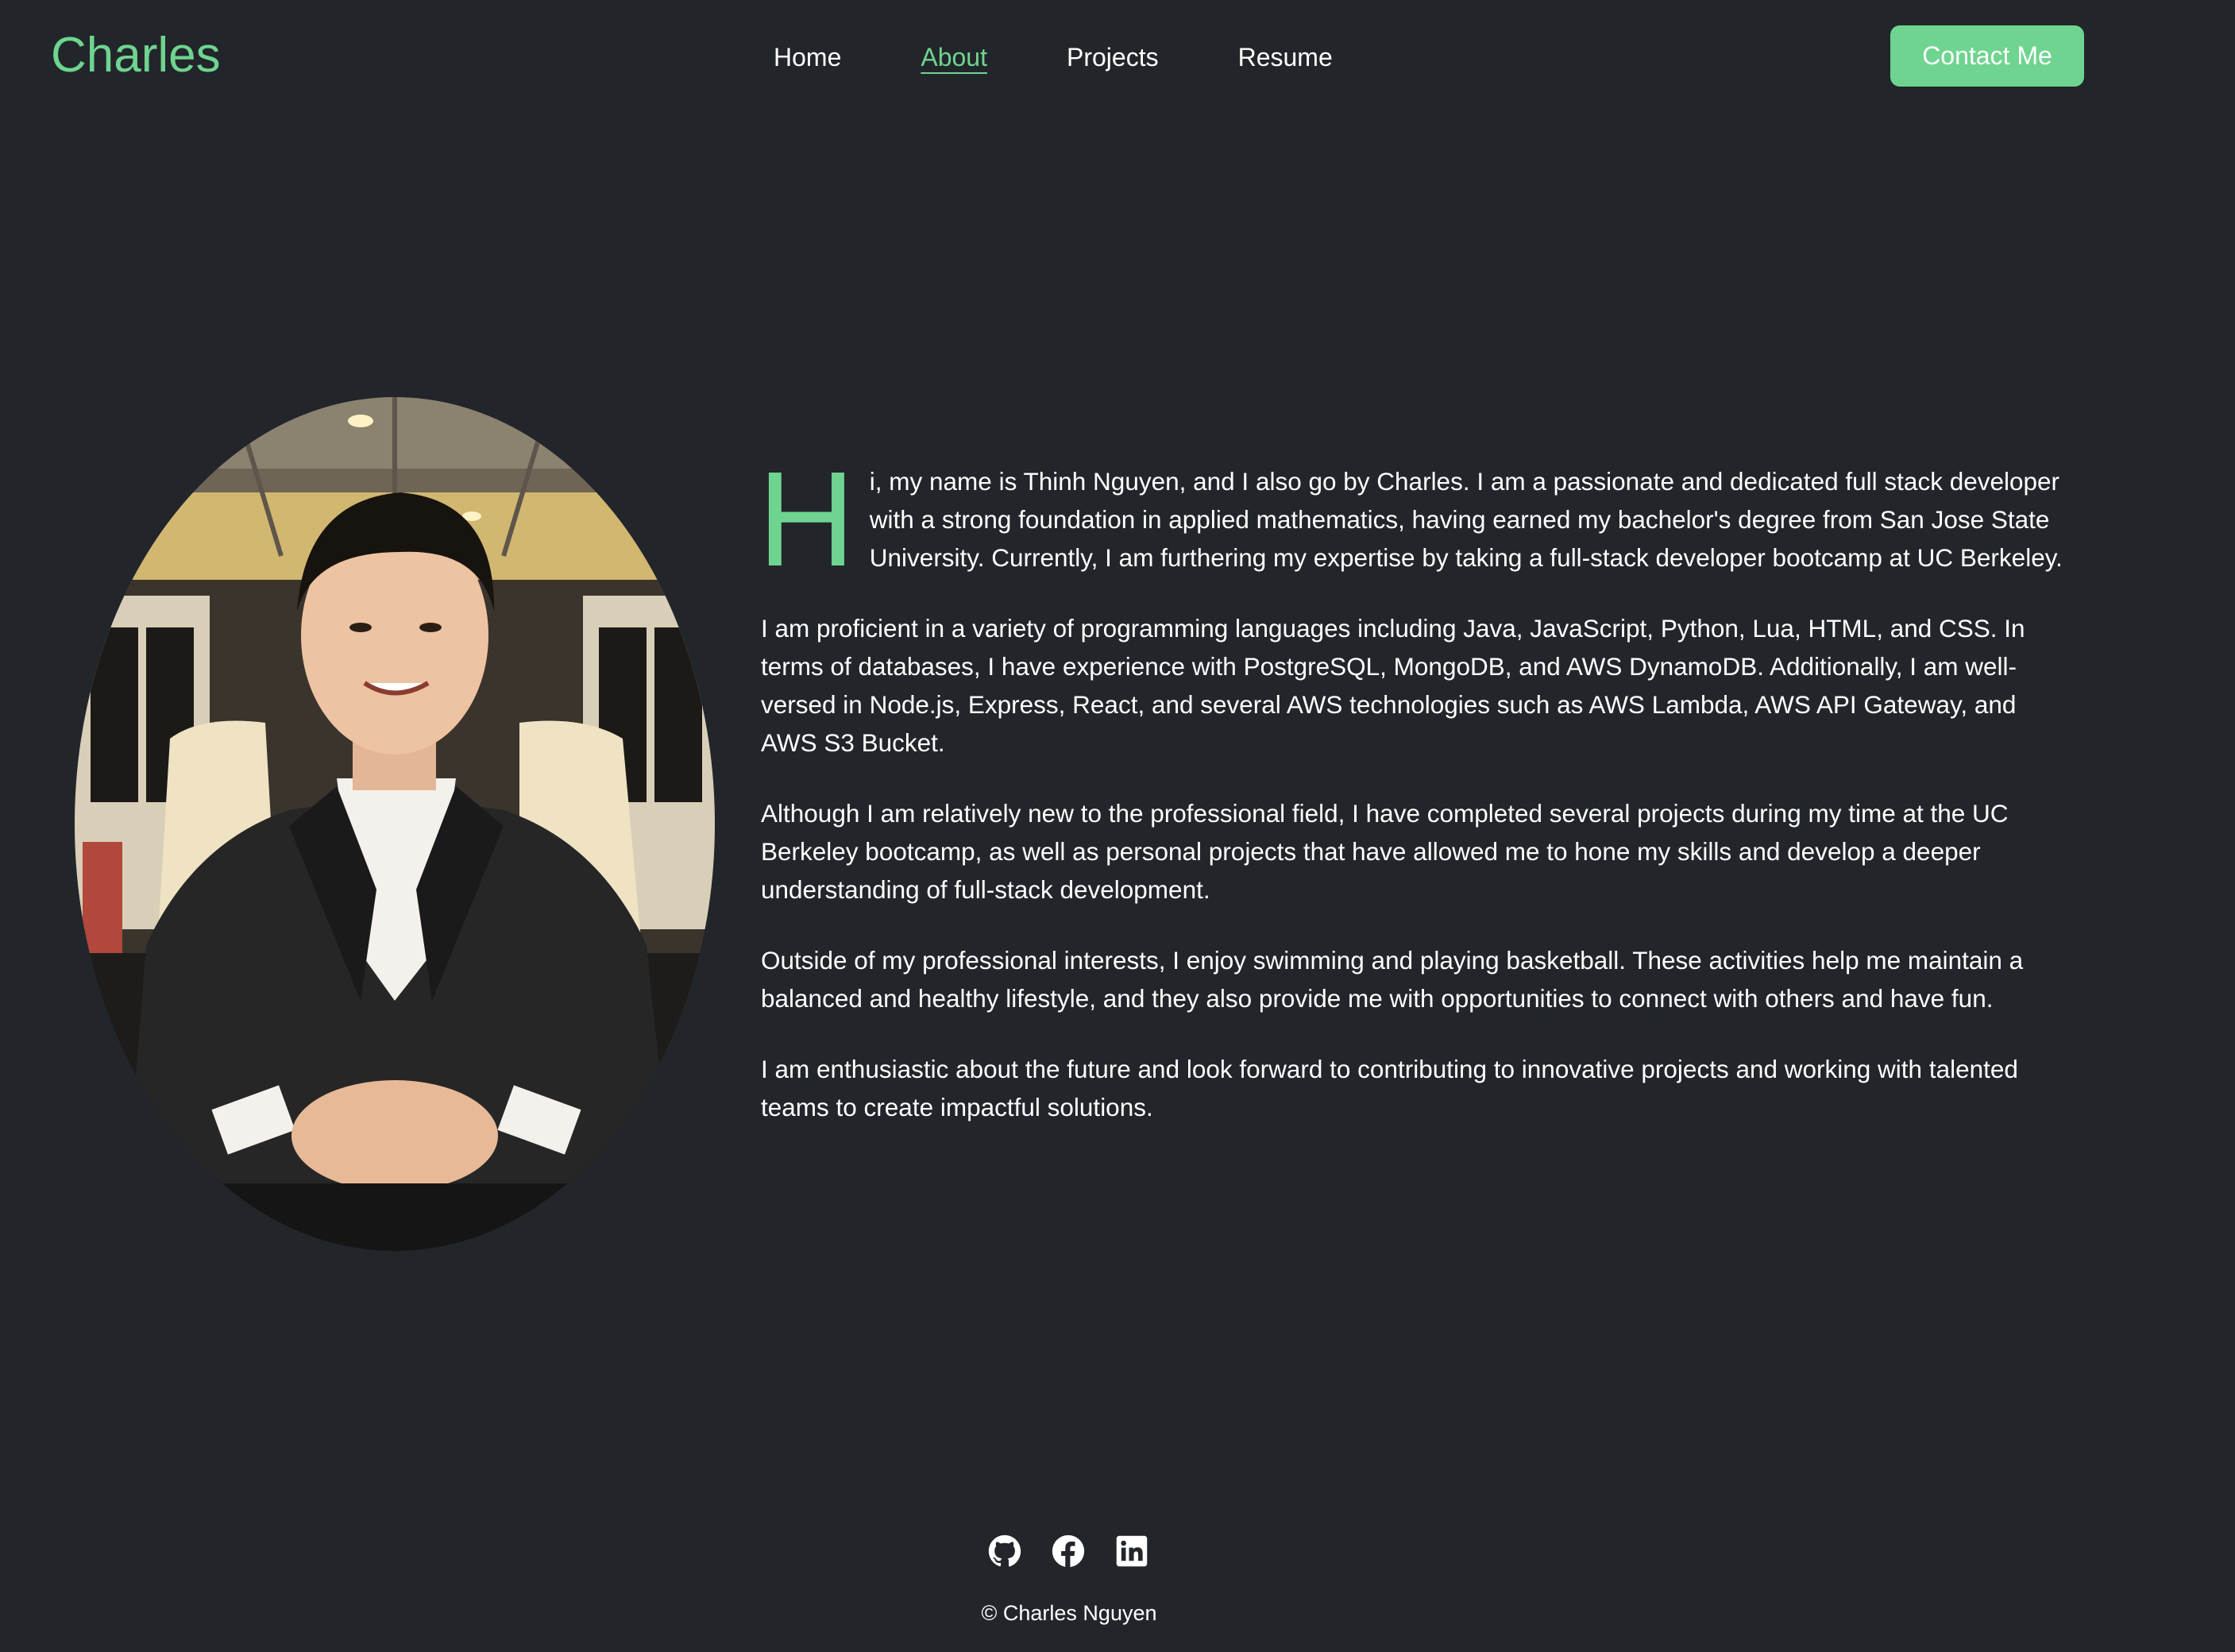  What do you see at coordinates (954, 57) in the screenshot?
I see `nav-about: About` at bounding box center [954, 57].